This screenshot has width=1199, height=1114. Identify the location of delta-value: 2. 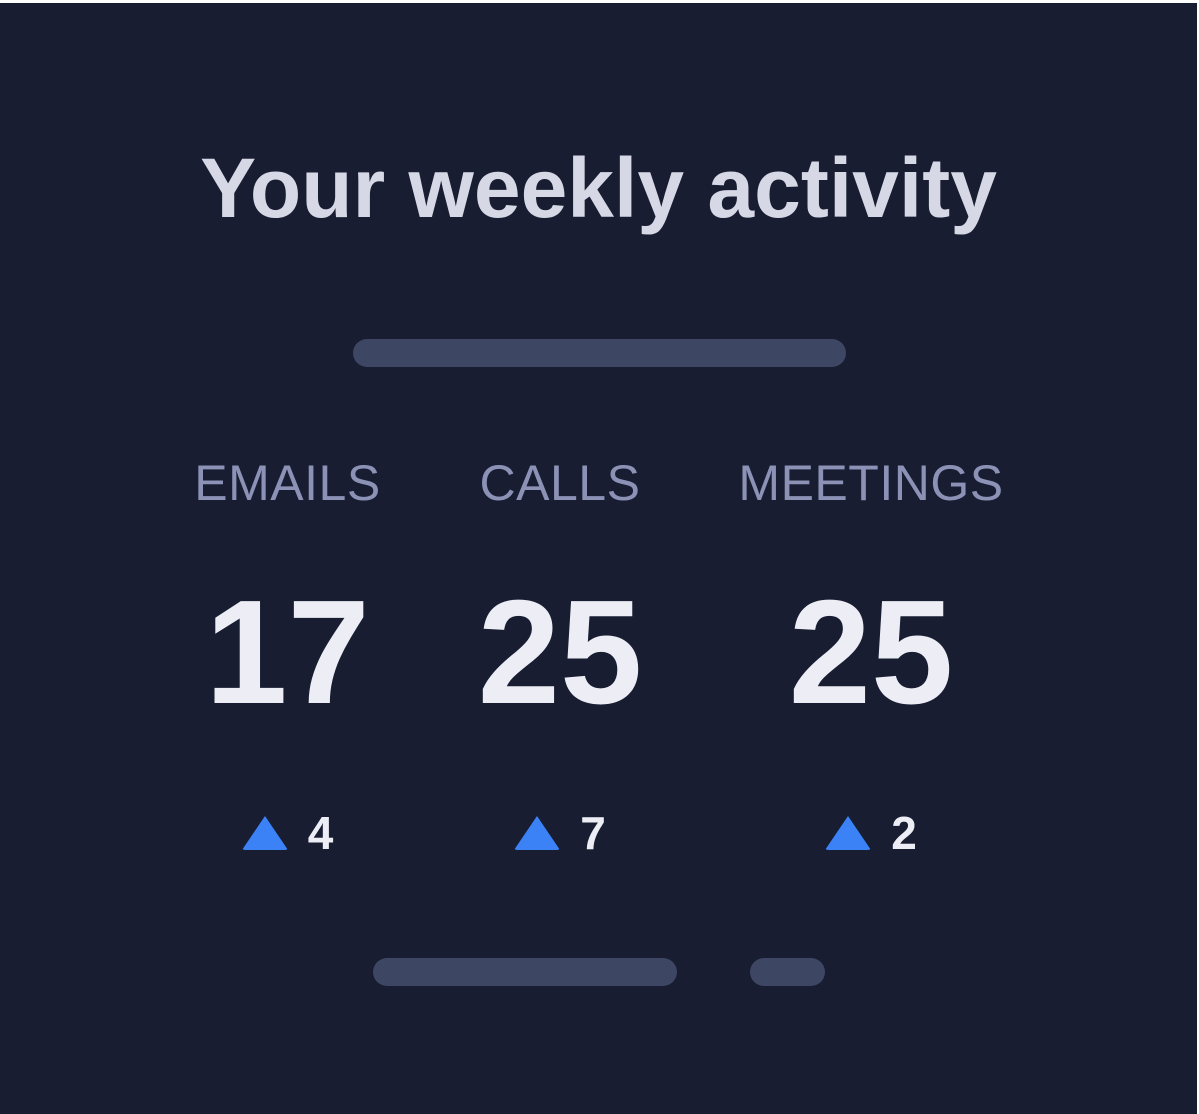
(904, 833).